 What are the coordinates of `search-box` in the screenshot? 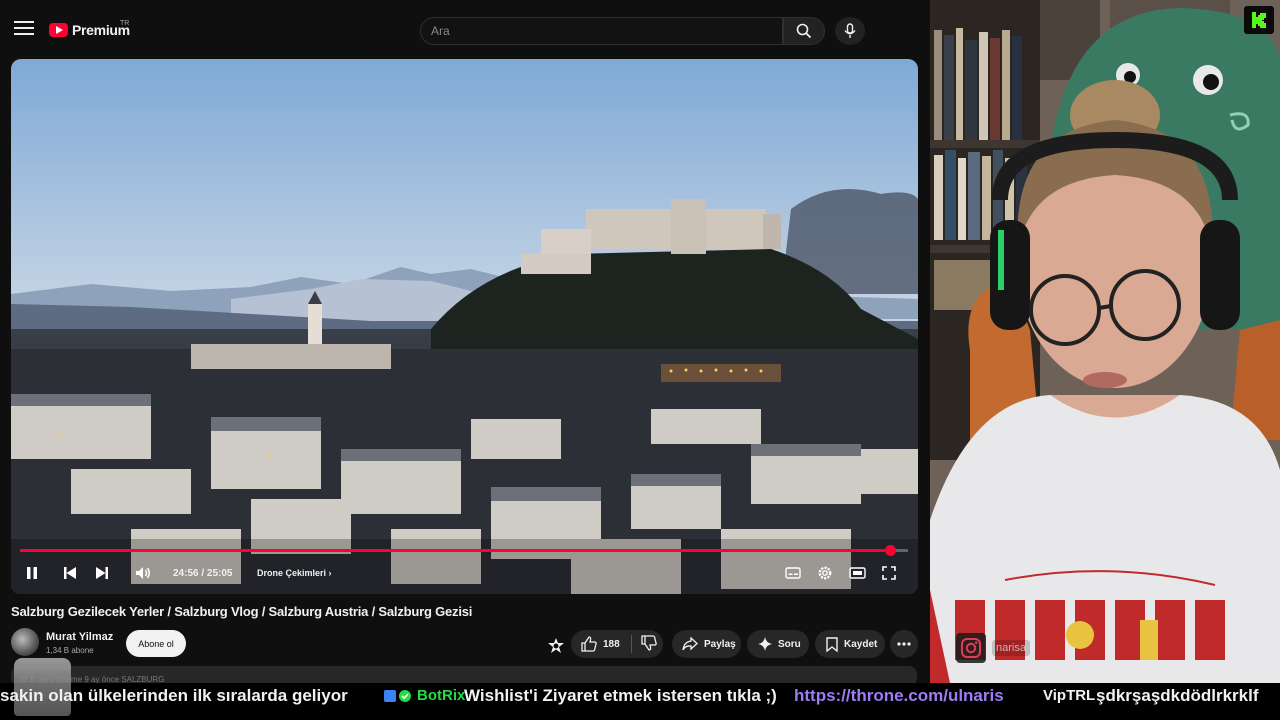 It's located at (601, 31).